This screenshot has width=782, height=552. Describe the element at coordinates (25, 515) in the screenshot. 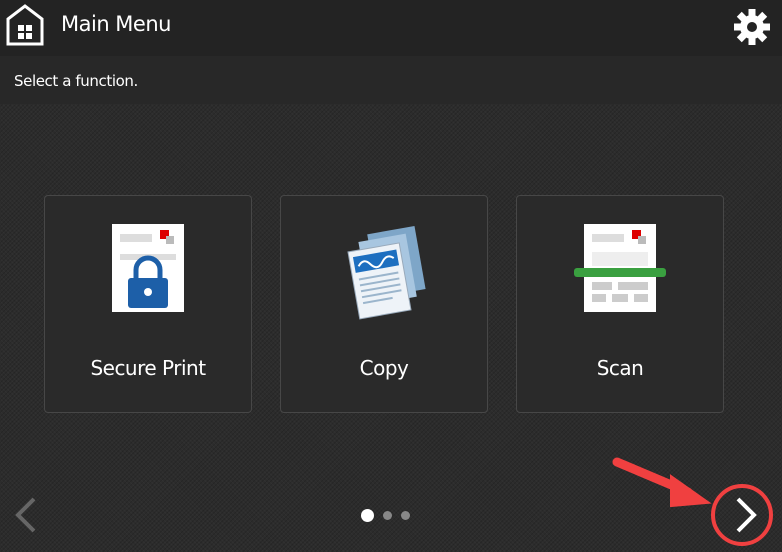

I see `previous-page-icon` at that location.